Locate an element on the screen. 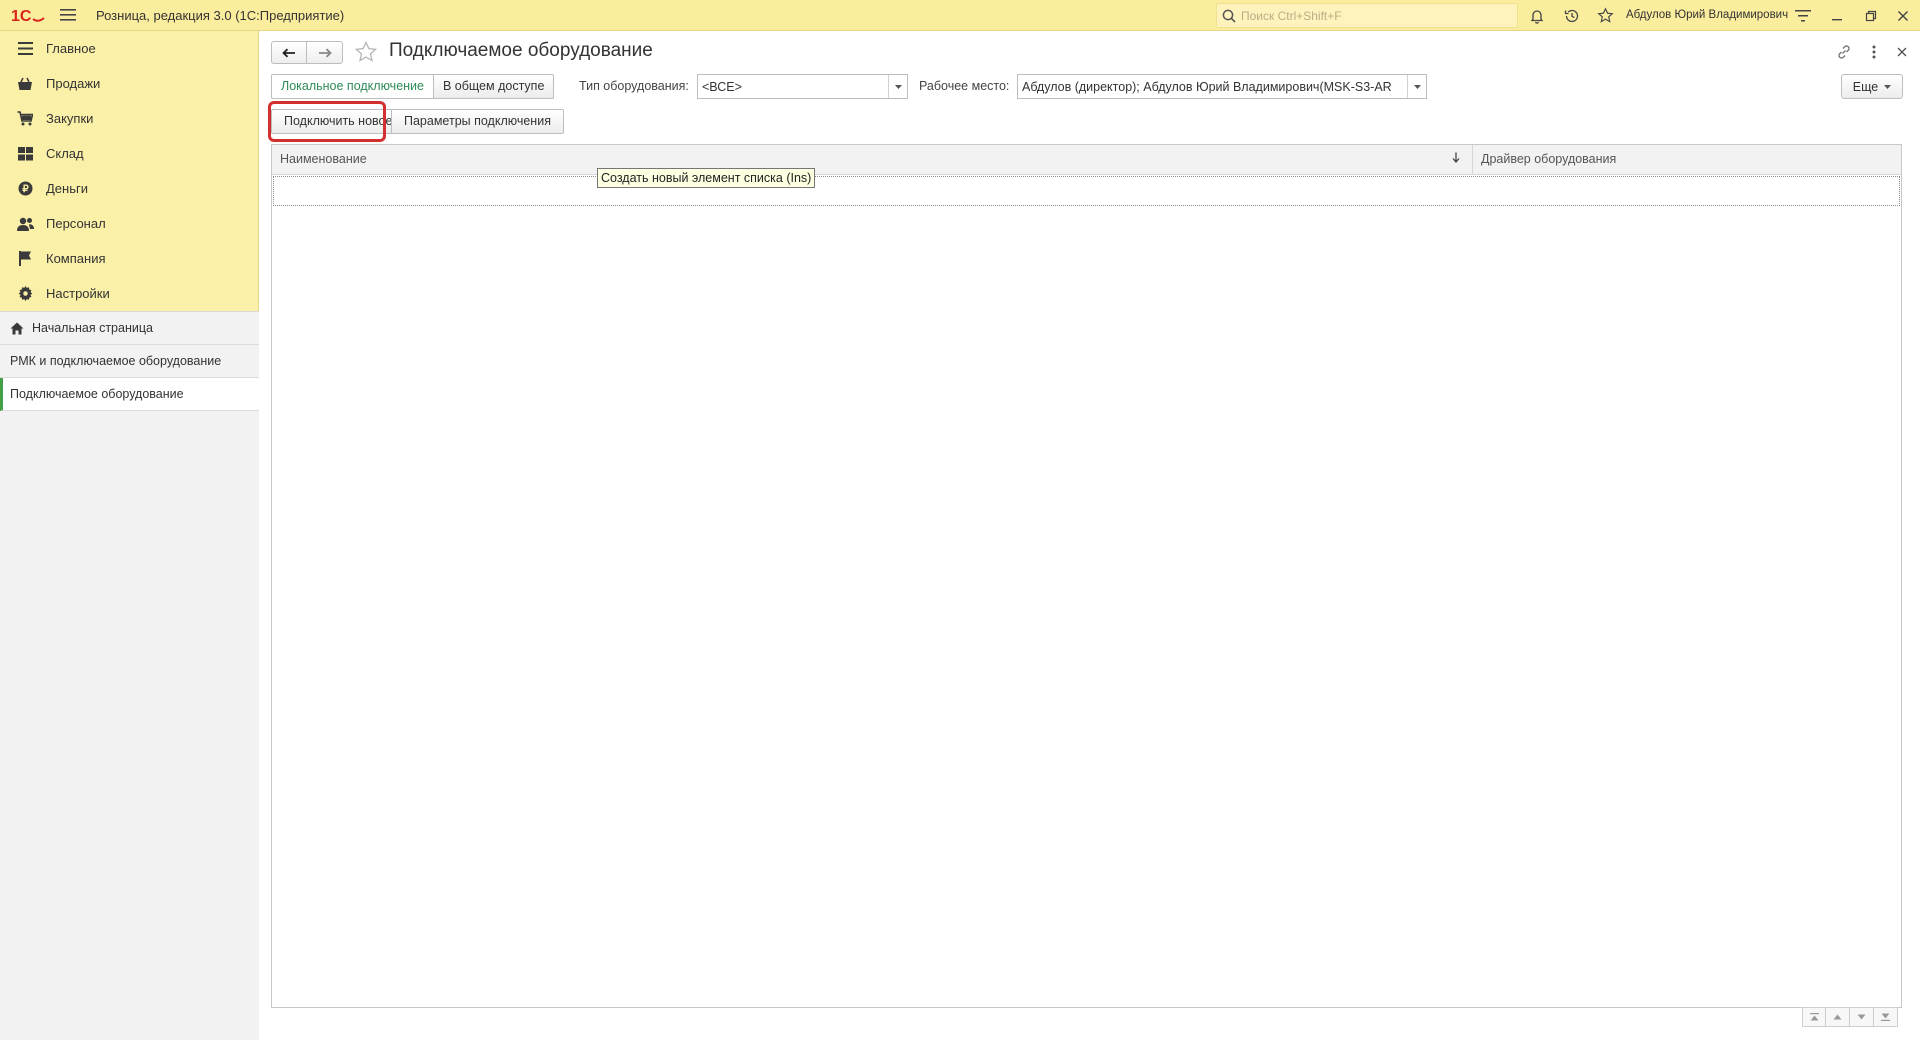 This screenshot has width=1920, height=1040. more-actions-icon is located at coordinates (1874, 52).